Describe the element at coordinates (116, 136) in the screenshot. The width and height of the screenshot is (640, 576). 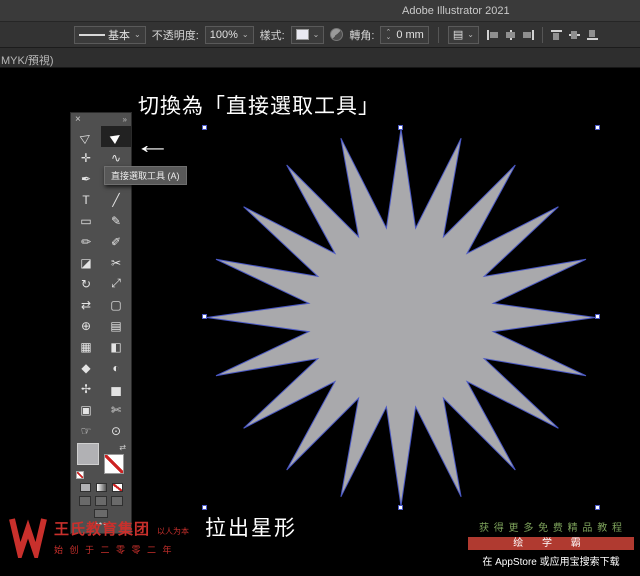
I see `direct-selection-tool: ▶` at that location.